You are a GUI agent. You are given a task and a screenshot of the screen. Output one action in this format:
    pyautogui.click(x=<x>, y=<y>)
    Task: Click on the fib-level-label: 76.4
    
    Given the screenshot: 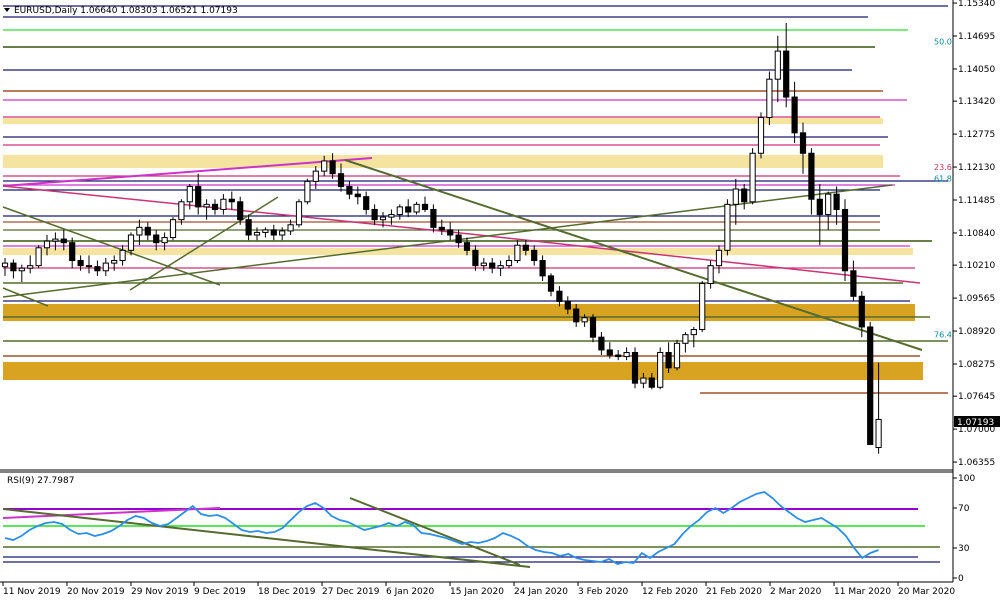 What is the action you would take?
    pyautogui.click(x=943, y=335)
    